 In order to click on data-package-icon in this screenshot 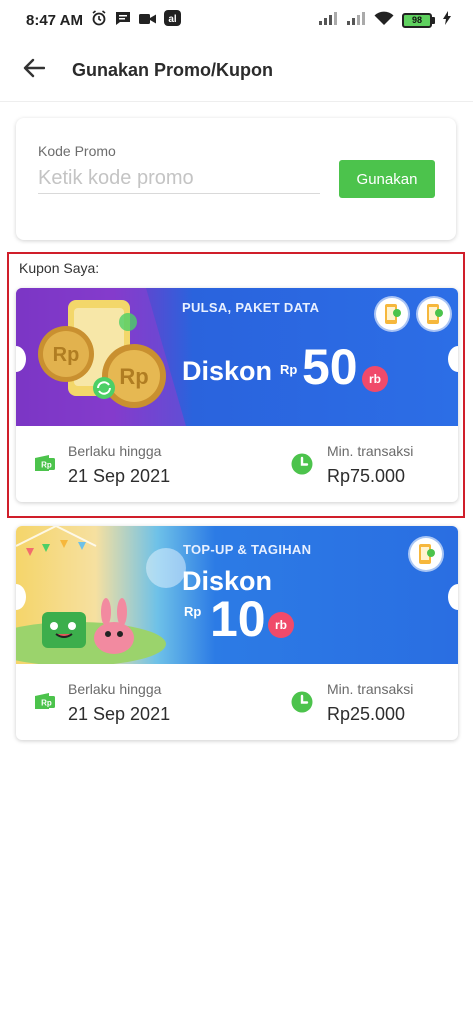, I will do `click(434, 314)`.